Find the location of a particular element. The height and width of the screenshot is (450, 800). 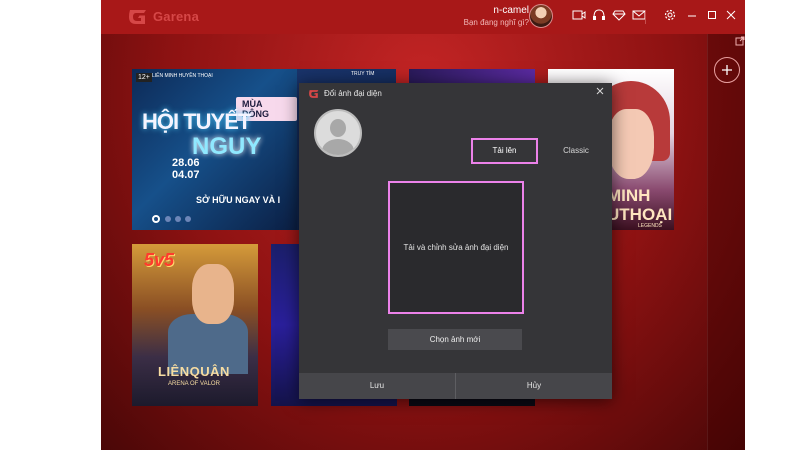

titlebar-separator is located at coordinates (645, 17).